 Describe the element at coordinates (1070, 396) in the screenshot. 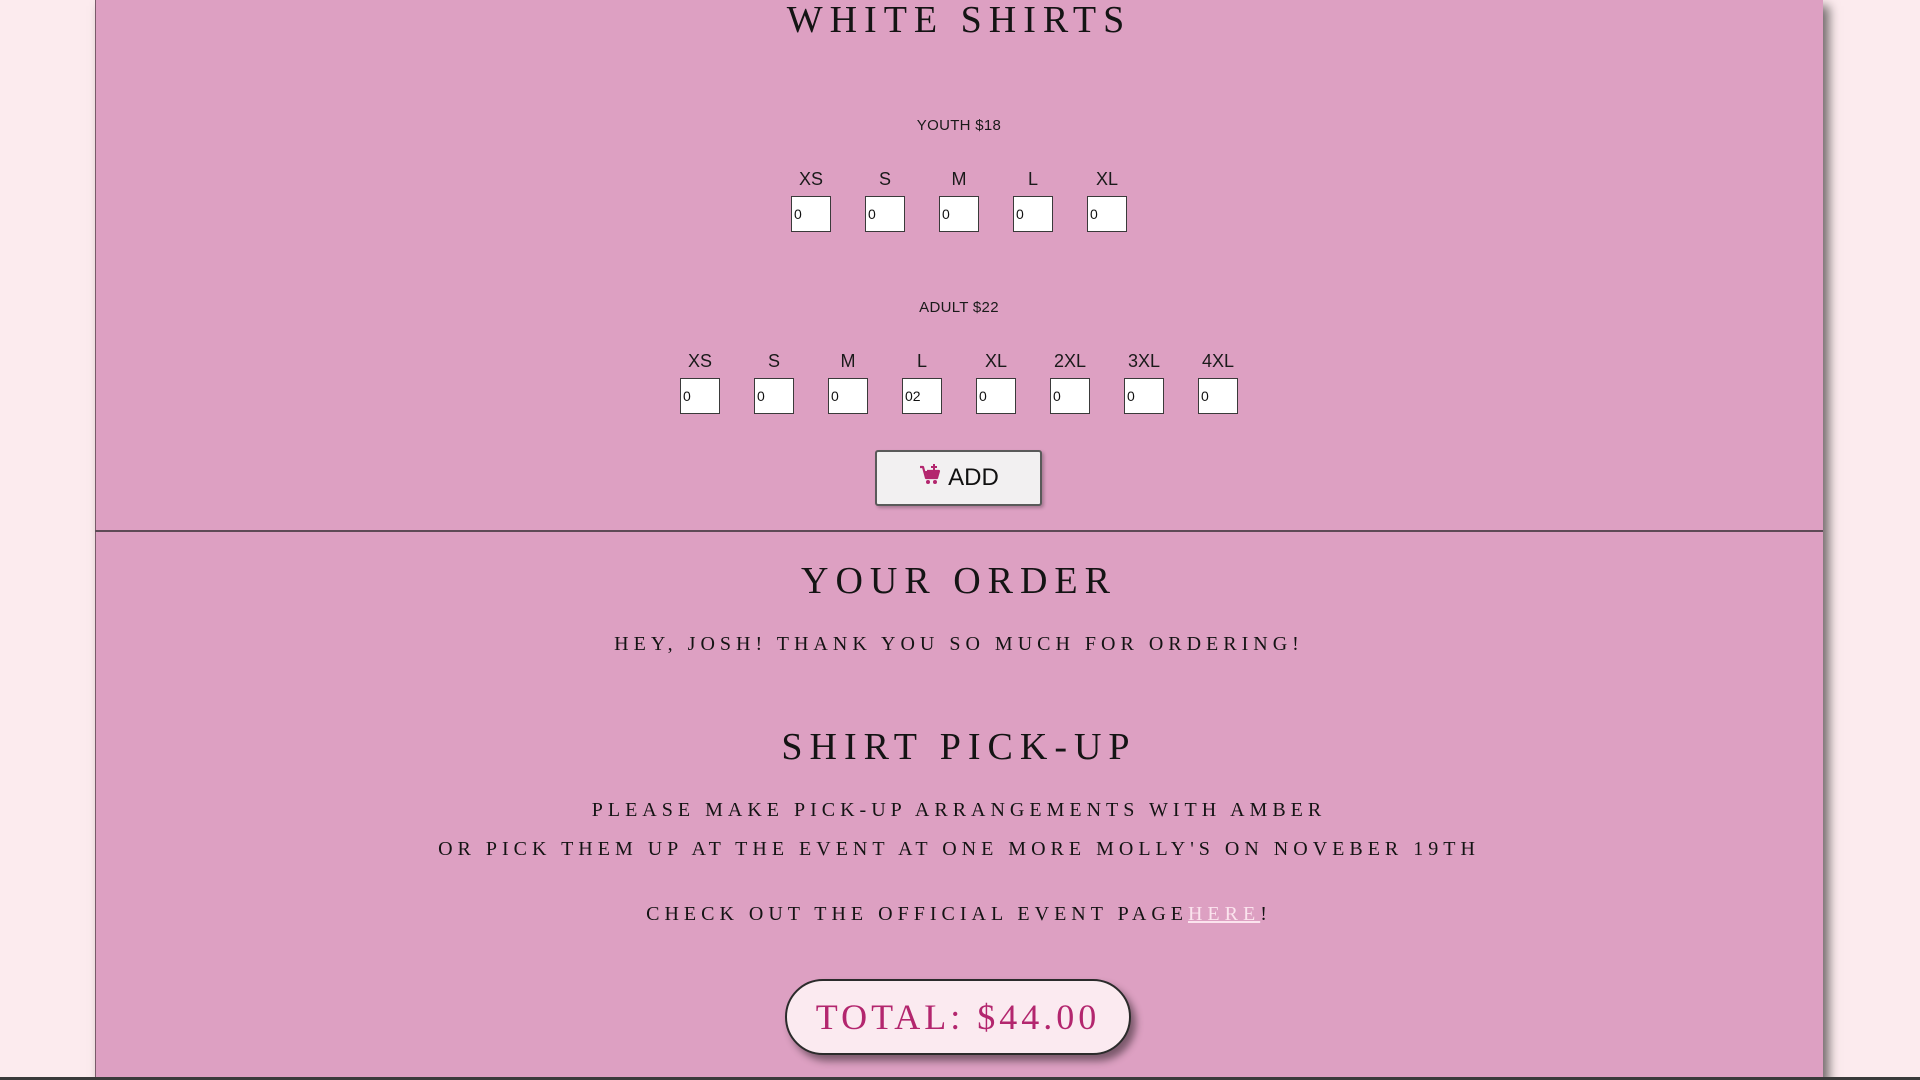

I see `adult-2xl-quantity-input` at that location.